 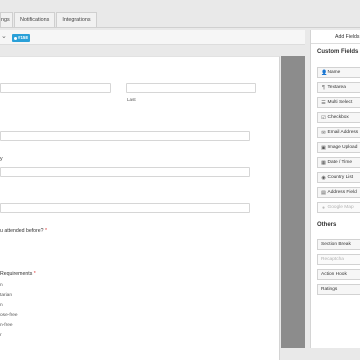 I want to click on field-button-label: Email Address, so click(x=343, y=132).